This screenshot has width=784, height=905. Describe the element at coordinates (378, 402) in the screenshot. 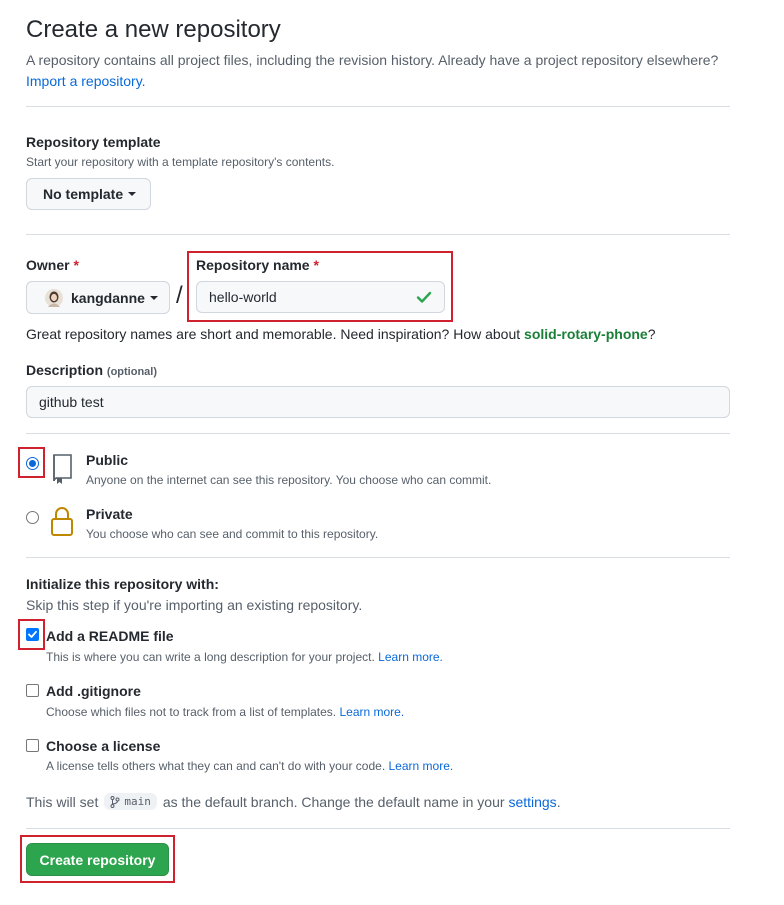

I see `description-input: github test` at that location.